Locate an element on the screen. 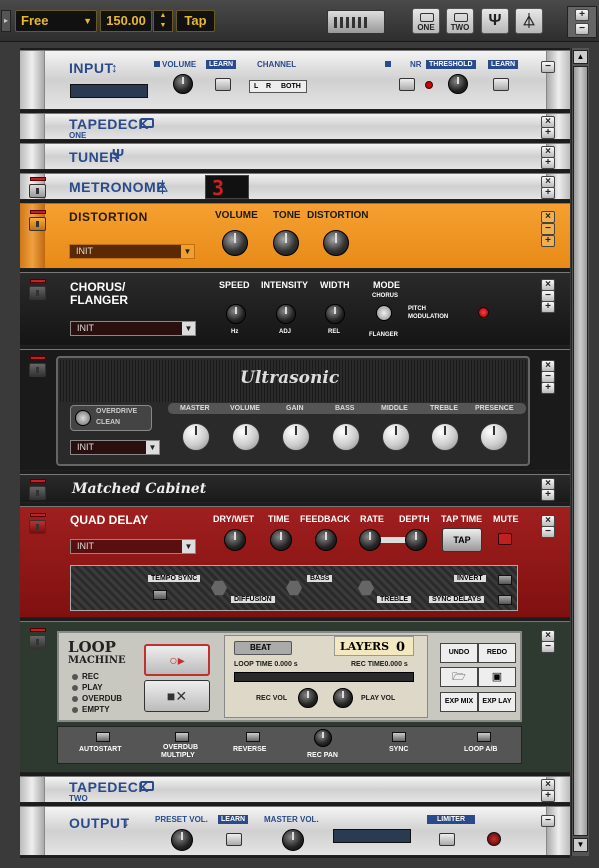 Image resolution: width=599 pixels, height=868 pixels. preset-vol-knob is located at coordinates (182, 840).